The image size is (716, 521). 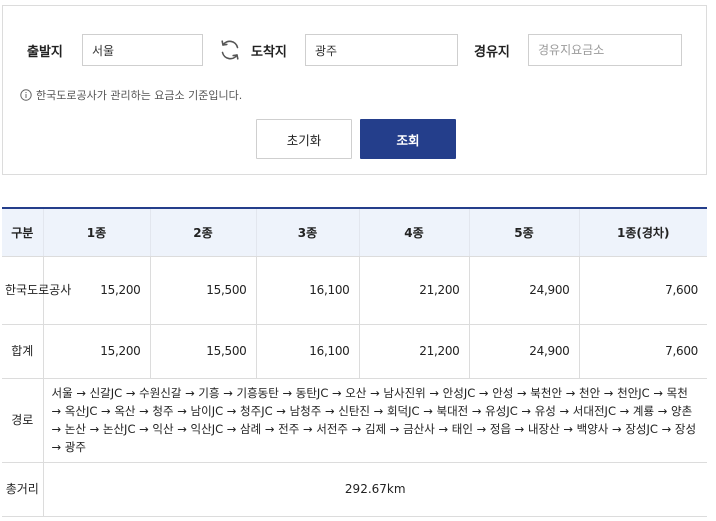 What do you see at coordinates (642, 232) in the screenshot?
I see `header-compact-car: 1종(경차)` at bounding box center [642, 232].